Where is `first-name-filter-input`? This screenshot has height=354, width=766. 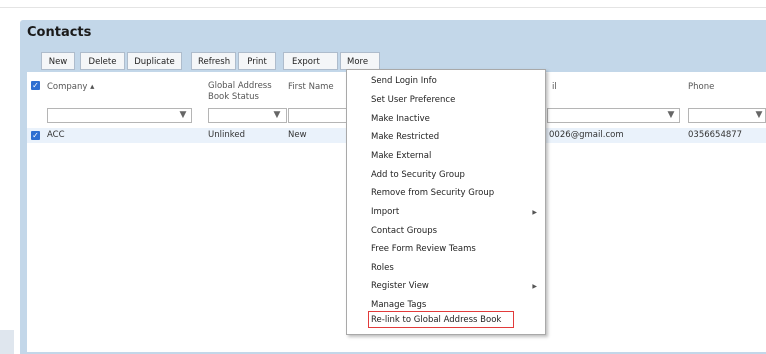 first-name-filter-input is located at coordinates (318, 115).